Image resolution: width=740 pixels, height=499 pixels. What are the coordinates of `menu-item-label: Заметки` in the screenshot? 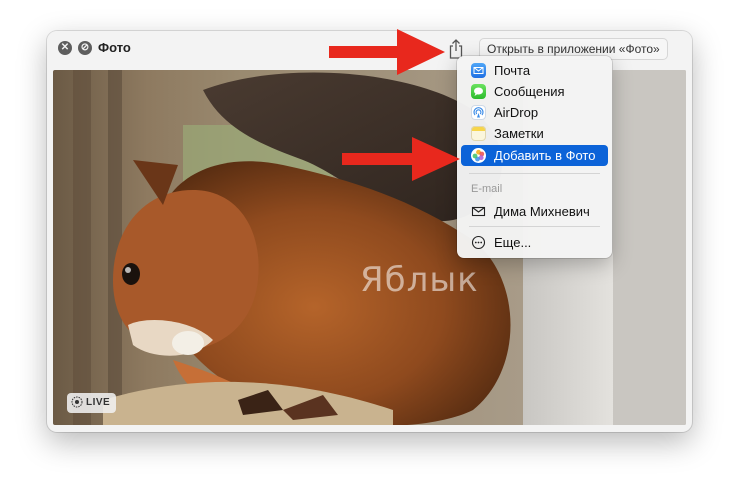 It's located at (519, 133).